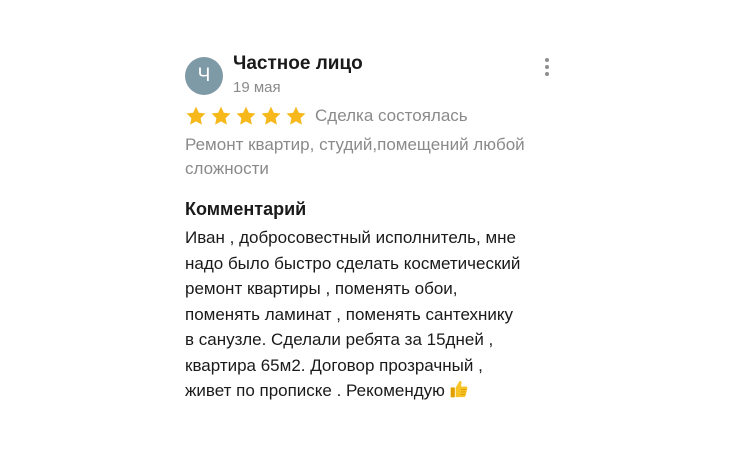  I want to click on comment-line: ремонт квартиры , поменять обои,, so click(321, 288).